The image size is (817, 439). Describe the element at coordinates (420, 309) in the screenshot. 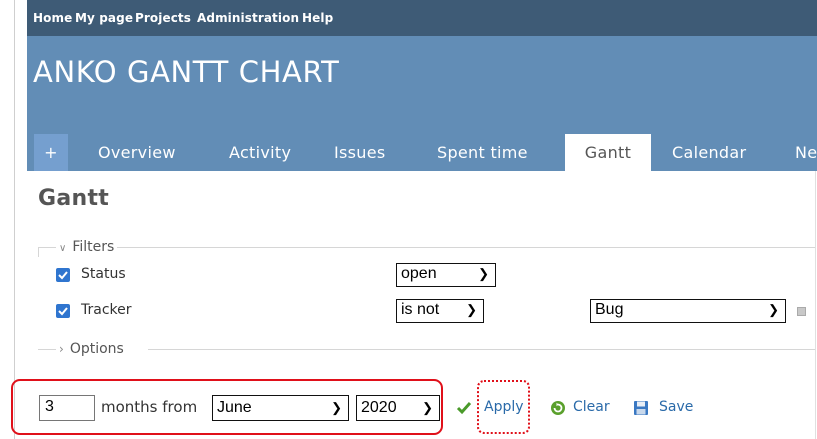

I see `tracker-operator-value: is not` at that location.